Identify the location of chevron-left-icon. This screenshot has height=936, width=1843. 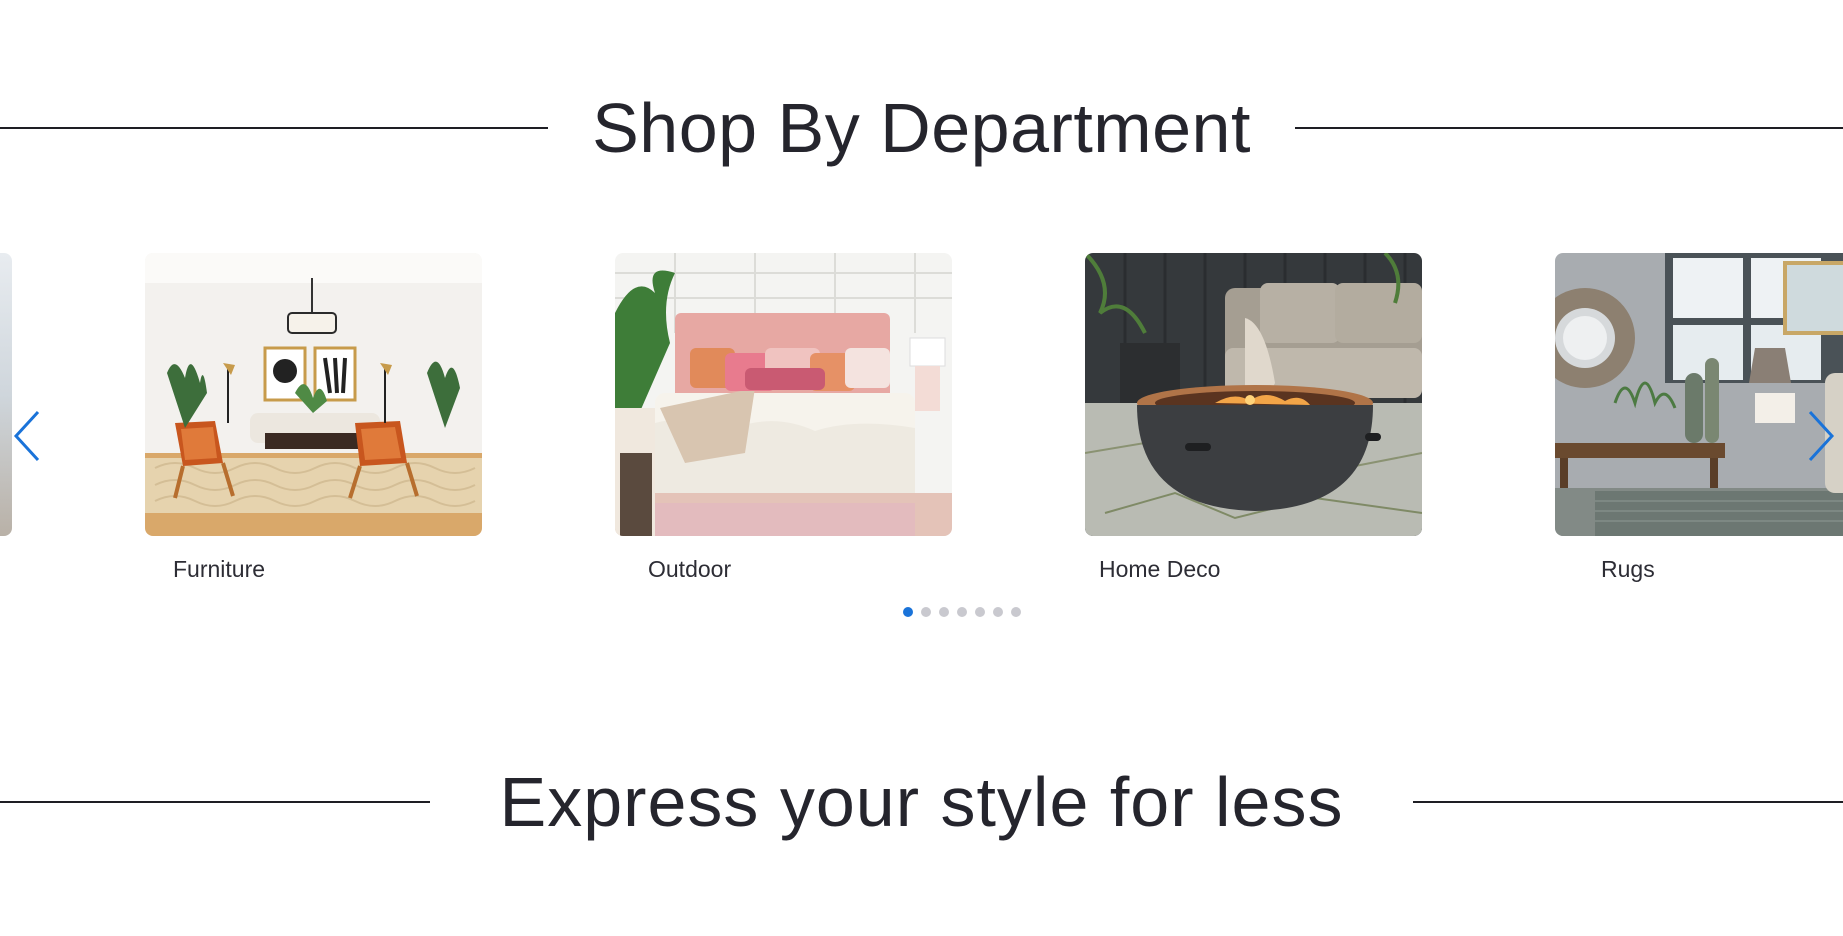
(26, 436).